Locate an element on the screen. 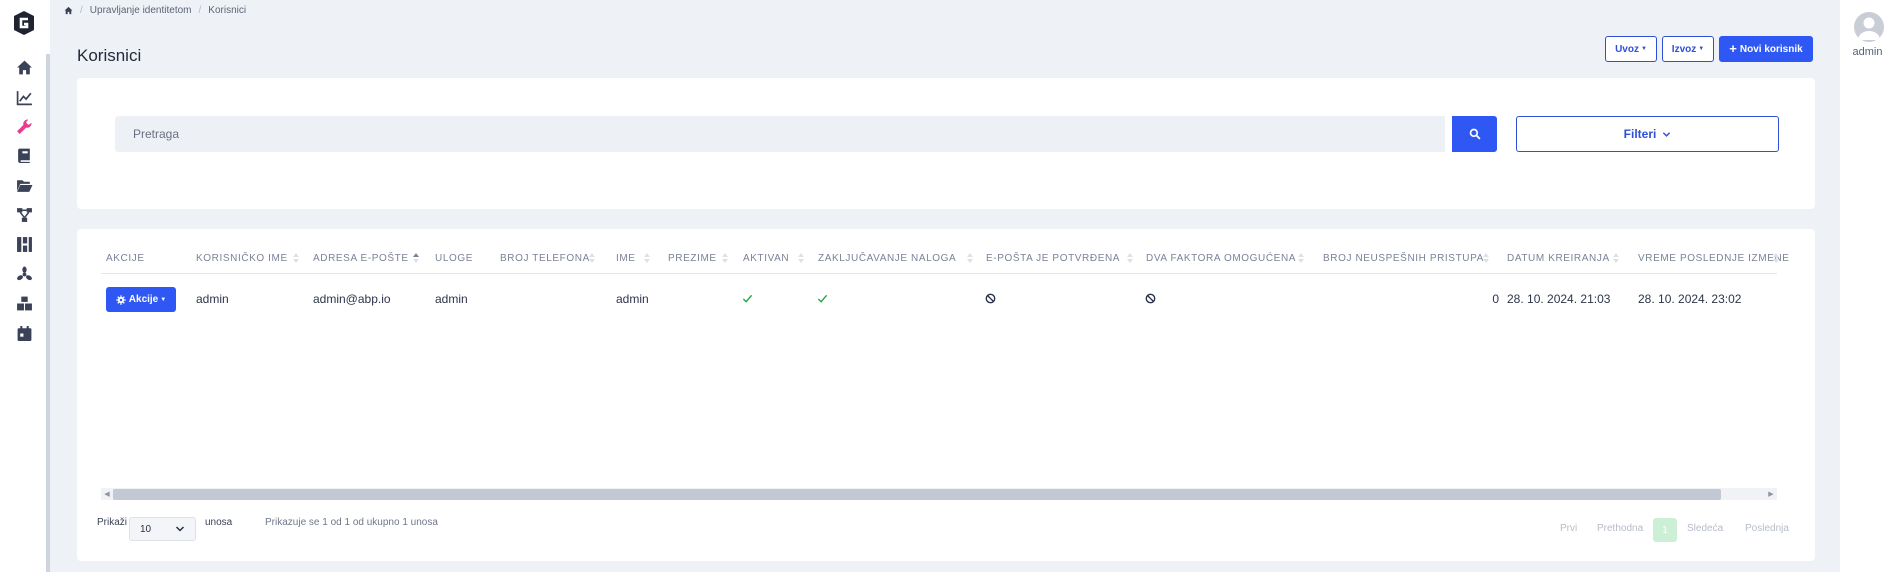 This screenshot has width=1895, height=572. export-button: Izvoz ▼ is located at coordinates (1688, 49).